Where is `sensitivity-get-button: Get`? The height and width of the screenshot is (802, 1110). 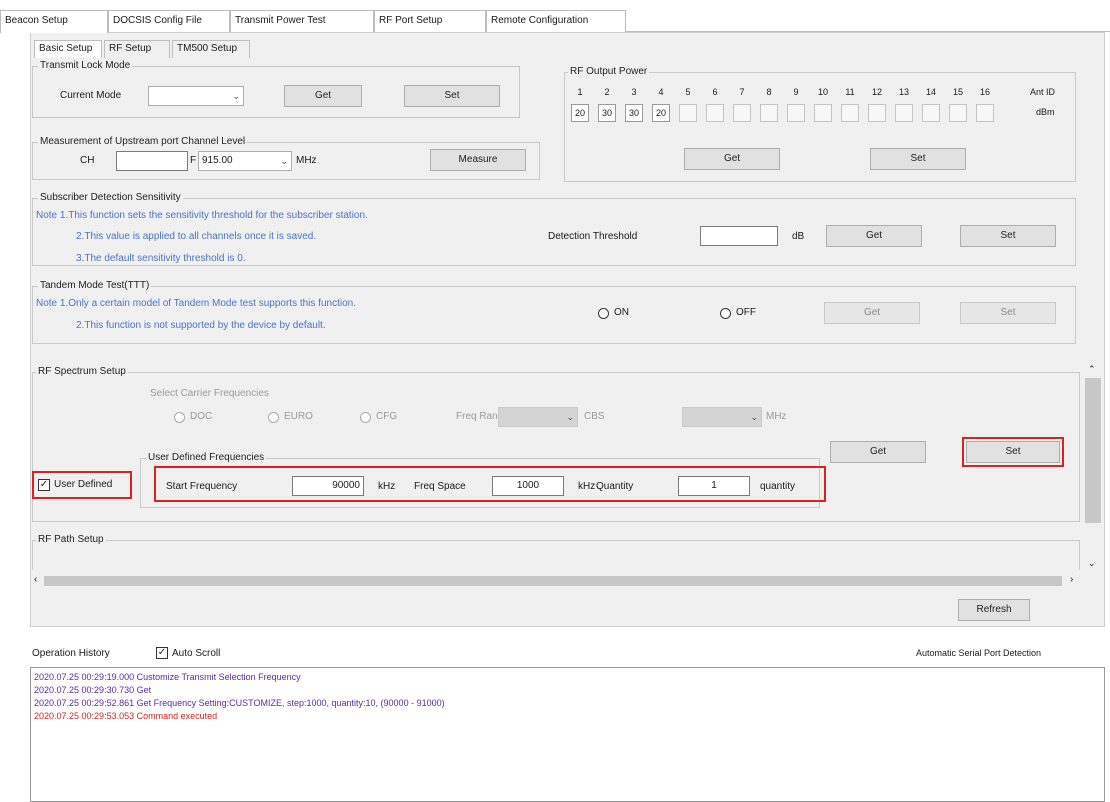
sensitivity-get-button: Get is located at coordinates (874, 236).